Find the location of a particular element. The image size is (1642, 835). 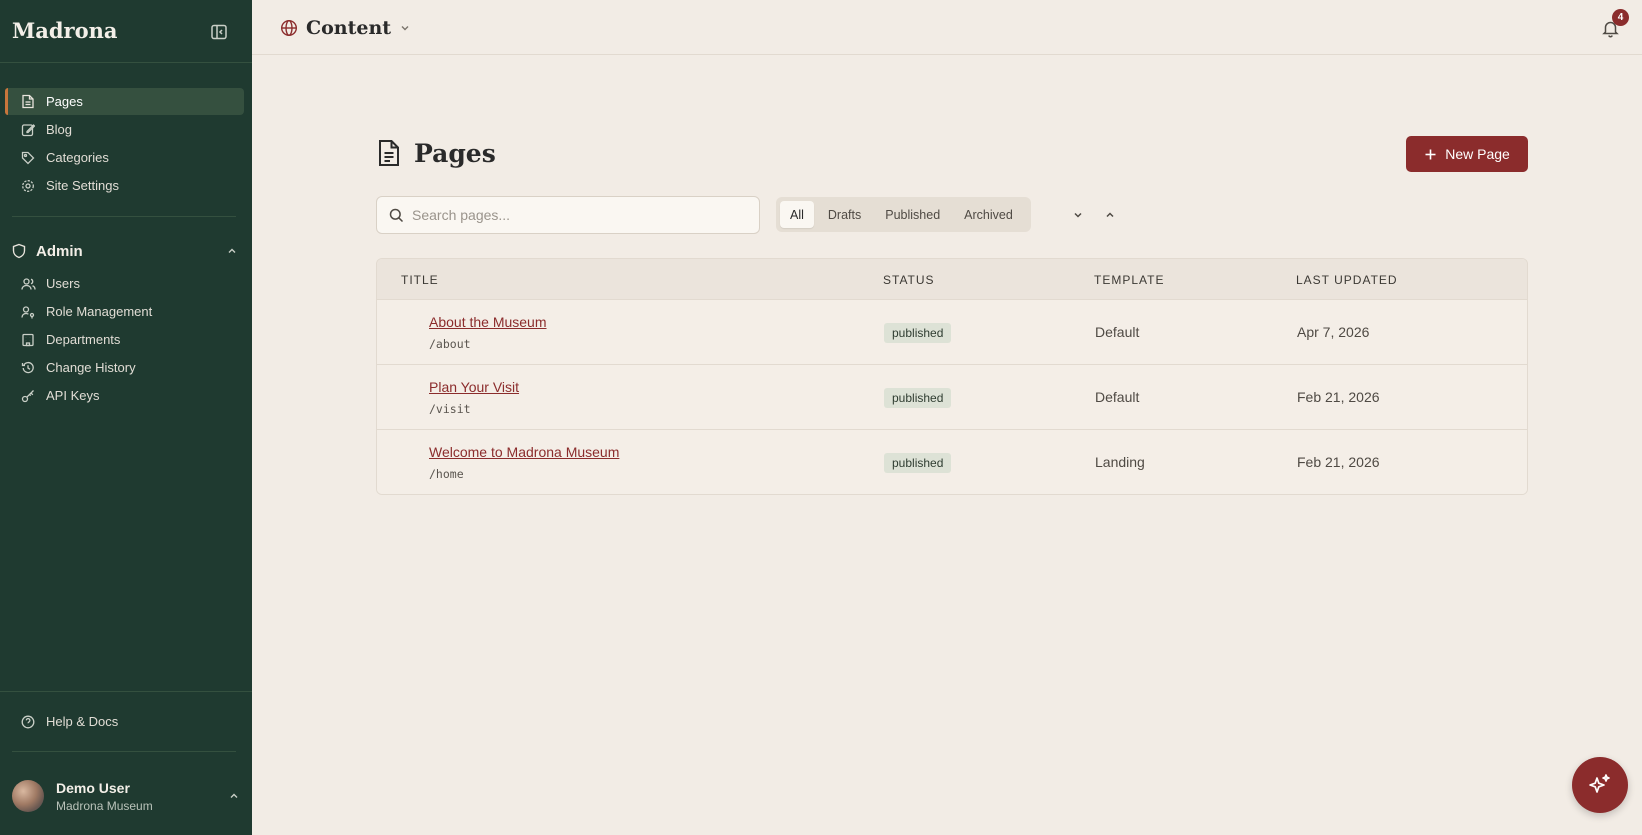

sidebar-item-label: Change History is located at coordinates (91, 367).